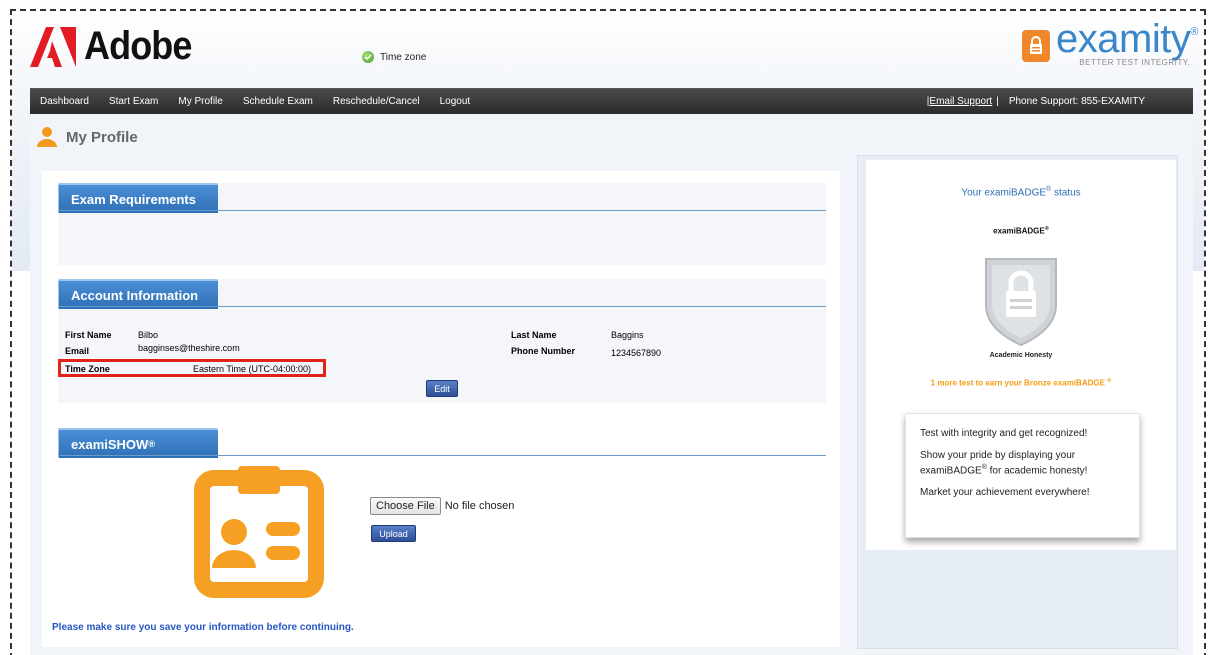  I want to click on last-name-value: Baggins, so click(627, 335).